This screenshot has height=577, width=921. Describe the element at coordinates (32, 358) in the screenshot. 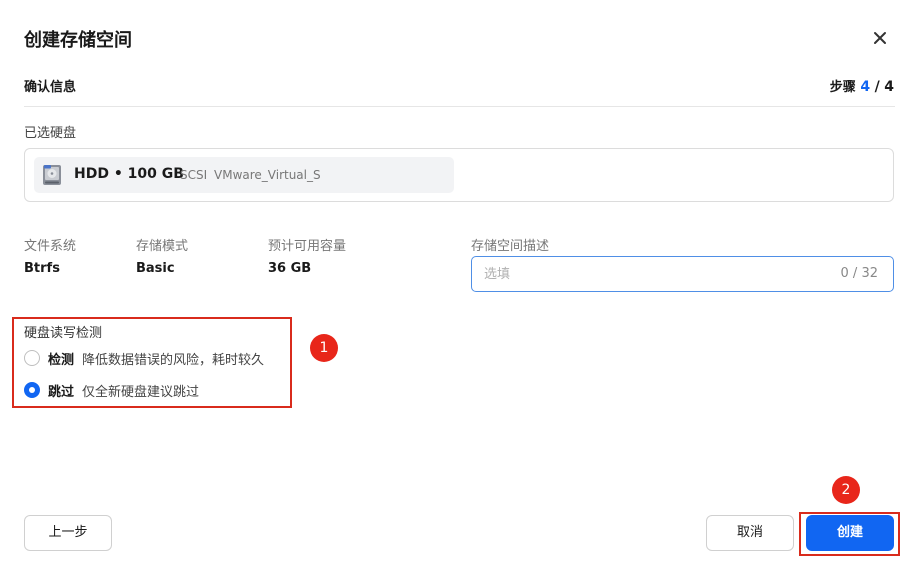

I see `radio-check-circle` at that location.